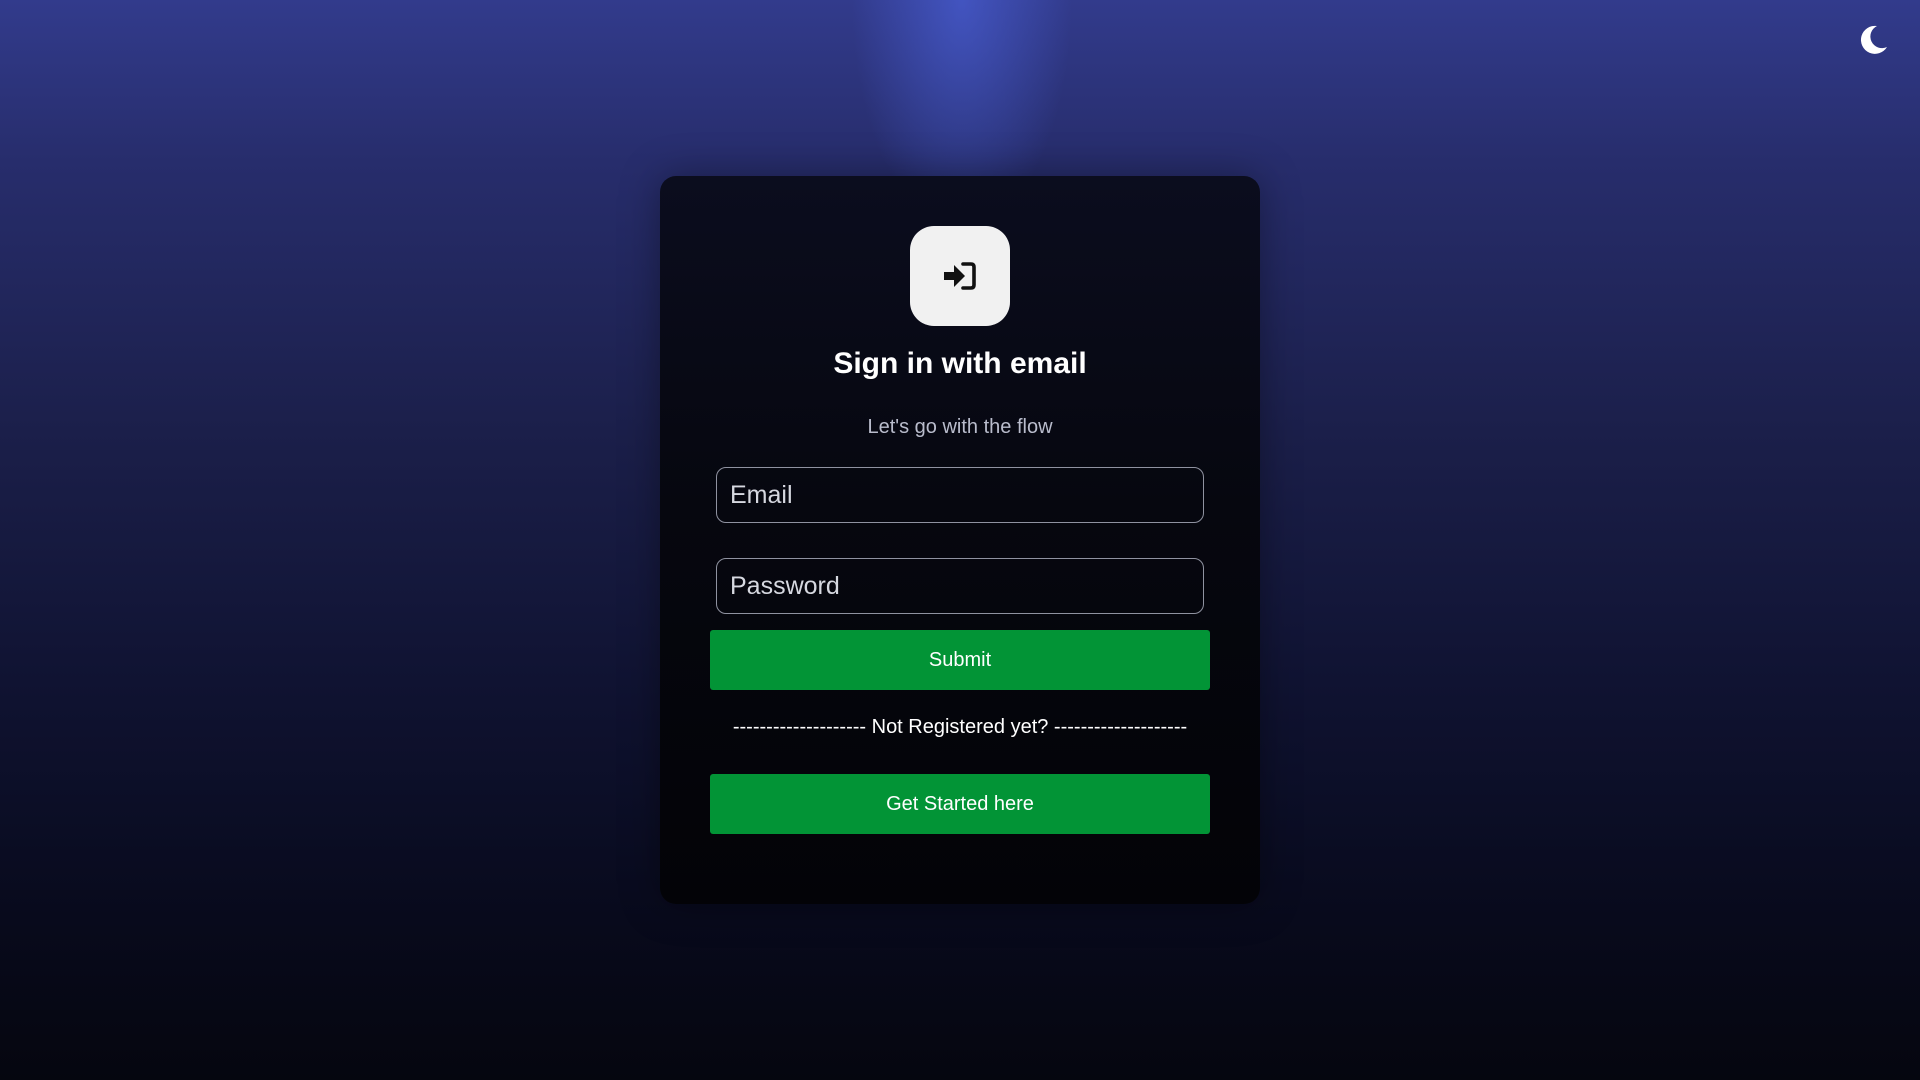  I want to click on email-field, so click(960, 495).